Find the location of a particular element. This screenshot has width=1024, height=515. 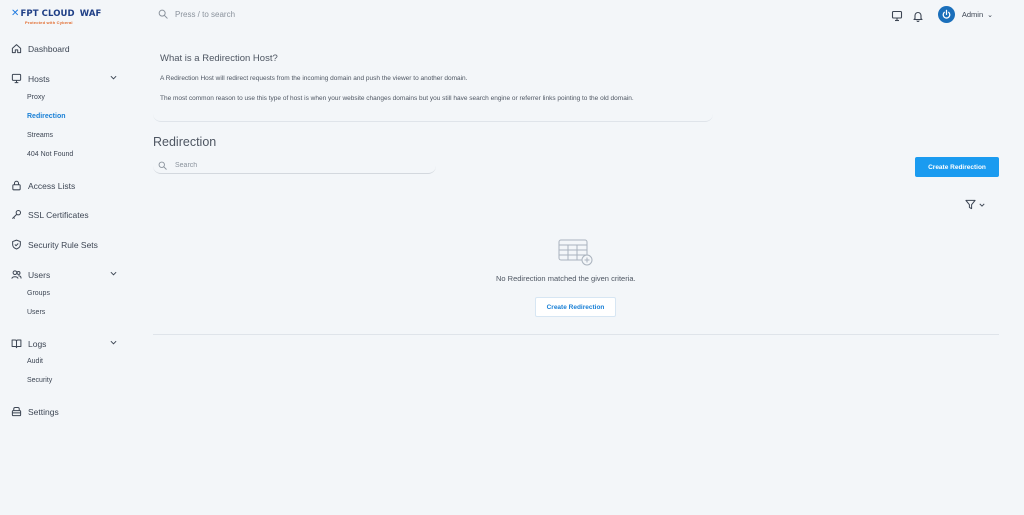

sidebar-item-settings: Settings is located at coordinates (66, 411).